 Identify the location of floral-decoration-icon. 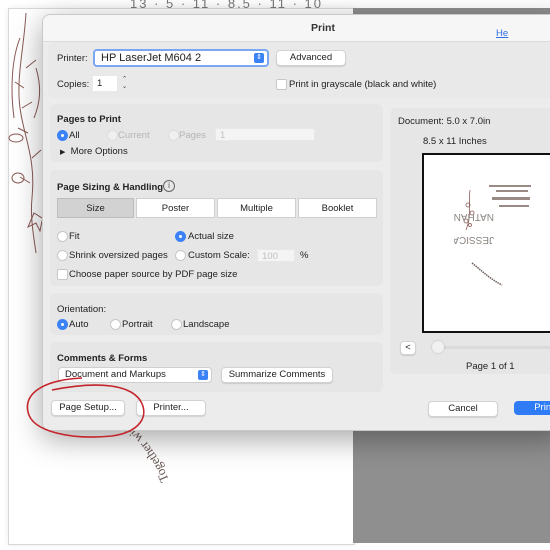
(27, 133).